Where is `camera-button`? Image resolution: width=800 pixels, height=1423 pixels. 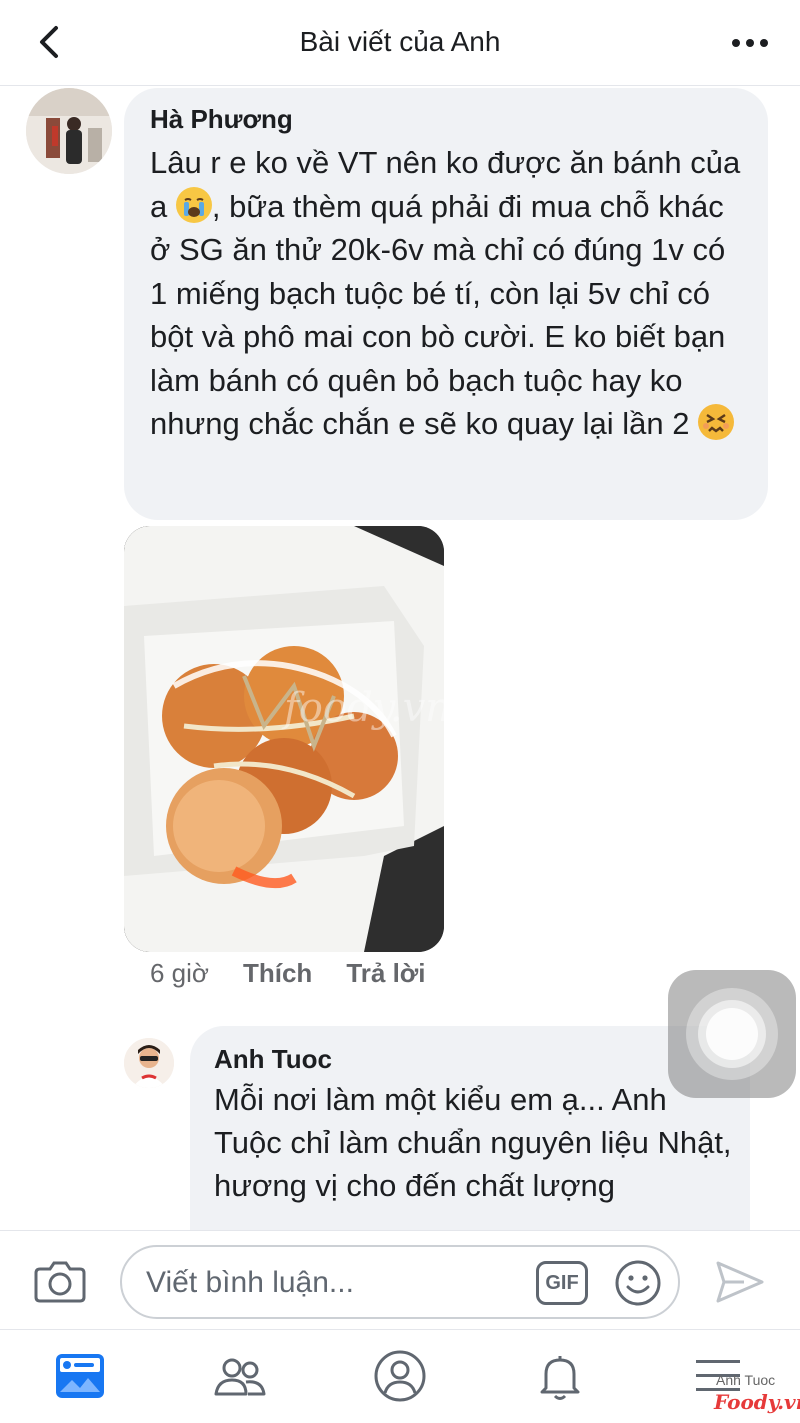
camera-button is located at coordinates (60, 1281).